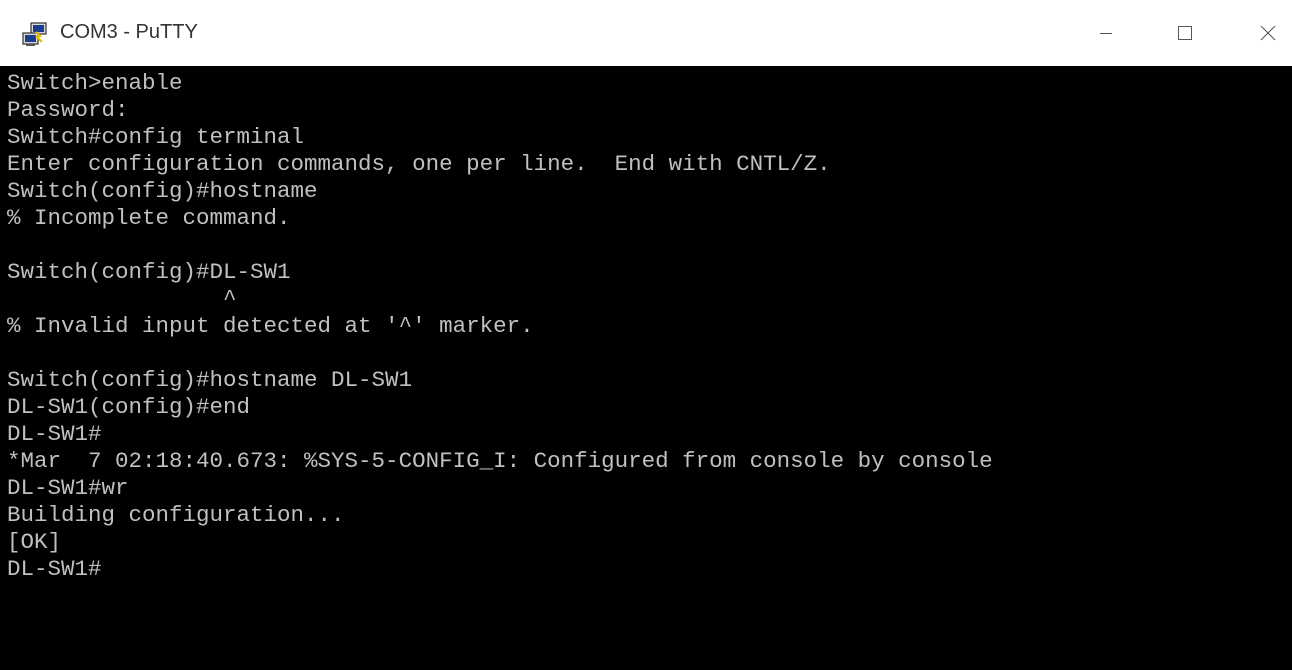 The image size is (1292, 670). I want to click on maximize-button, so click(1185, 33).